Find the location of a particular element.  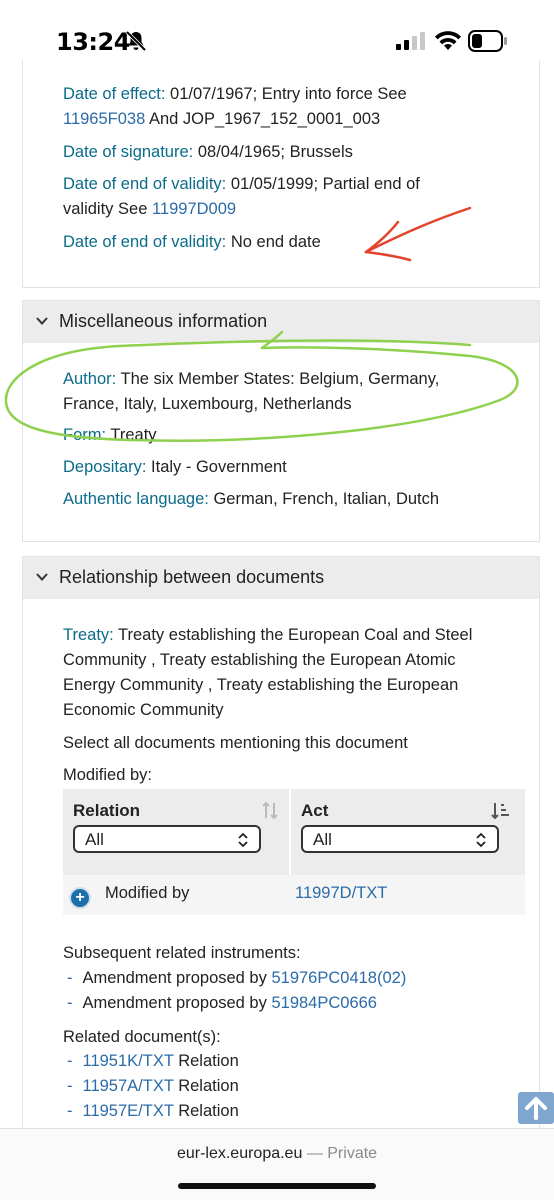

wifi-icon is located at coordinates (448, 40).